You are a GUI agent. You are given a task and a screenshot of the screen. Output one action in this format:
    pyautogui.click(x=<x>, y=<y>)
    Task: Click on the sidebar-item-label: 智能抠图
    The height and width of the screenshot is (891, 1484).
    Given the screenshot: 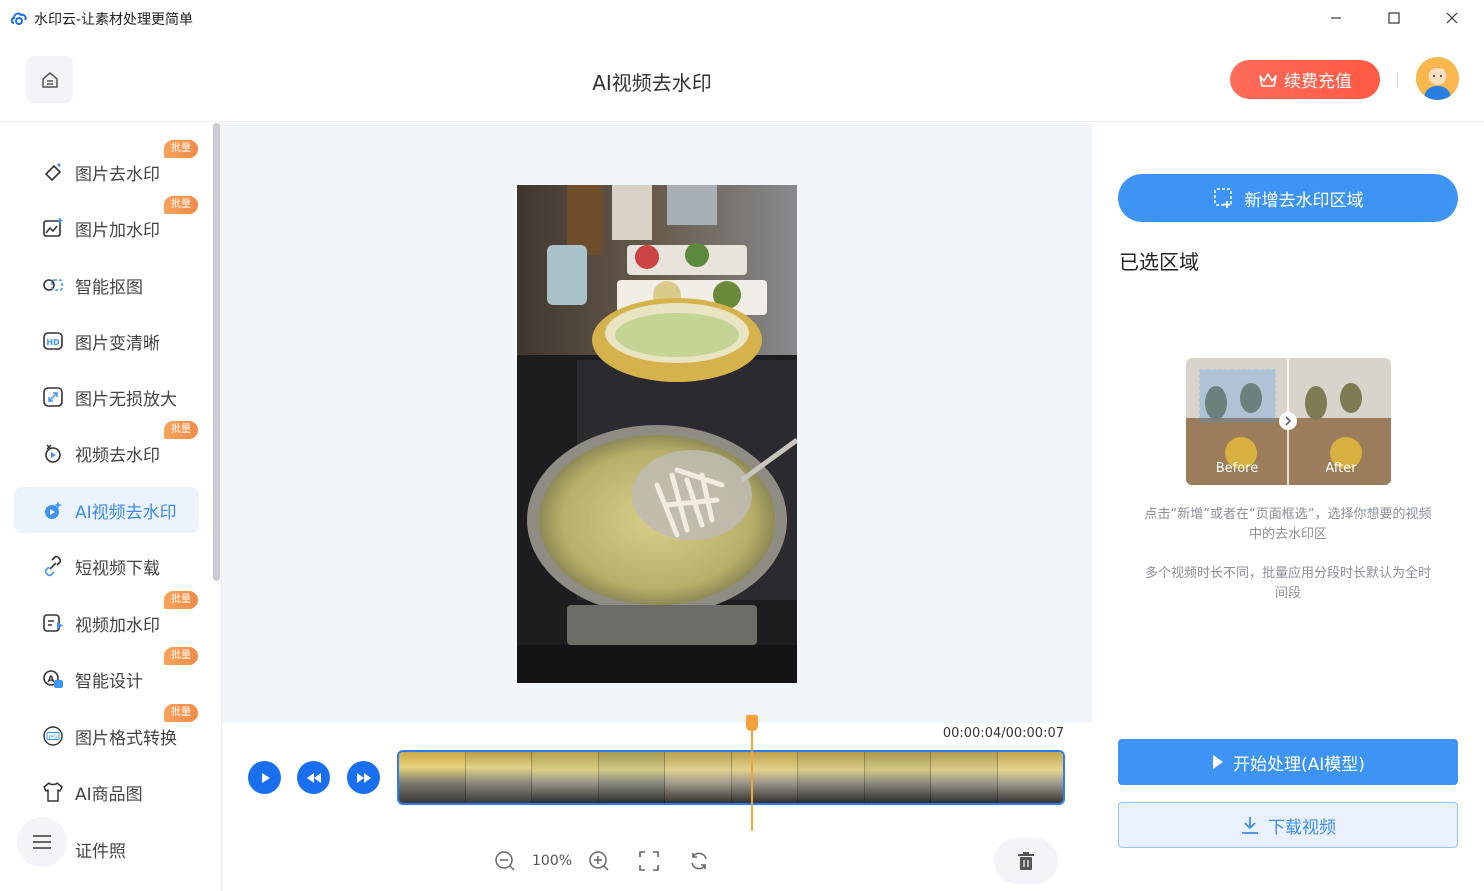 What is the action you would take?
    pyautogui.click(x=109, y=287)
    